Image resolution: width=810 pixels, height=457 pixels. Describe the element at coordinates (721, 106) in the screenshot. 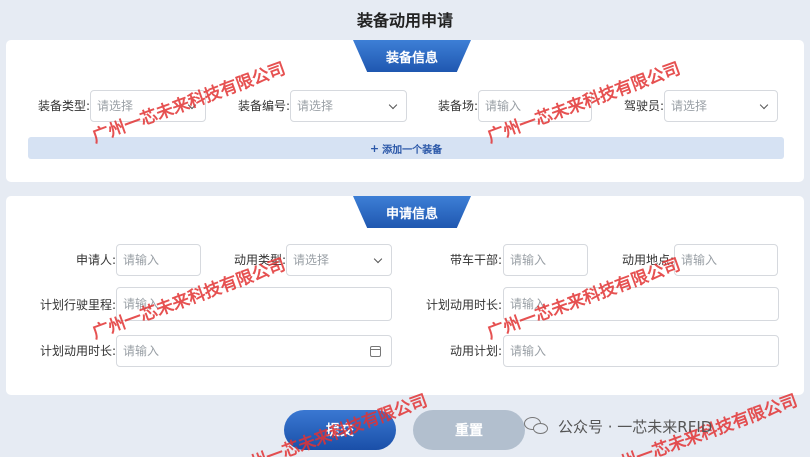

I see `driver-select: 请选择` at that location.